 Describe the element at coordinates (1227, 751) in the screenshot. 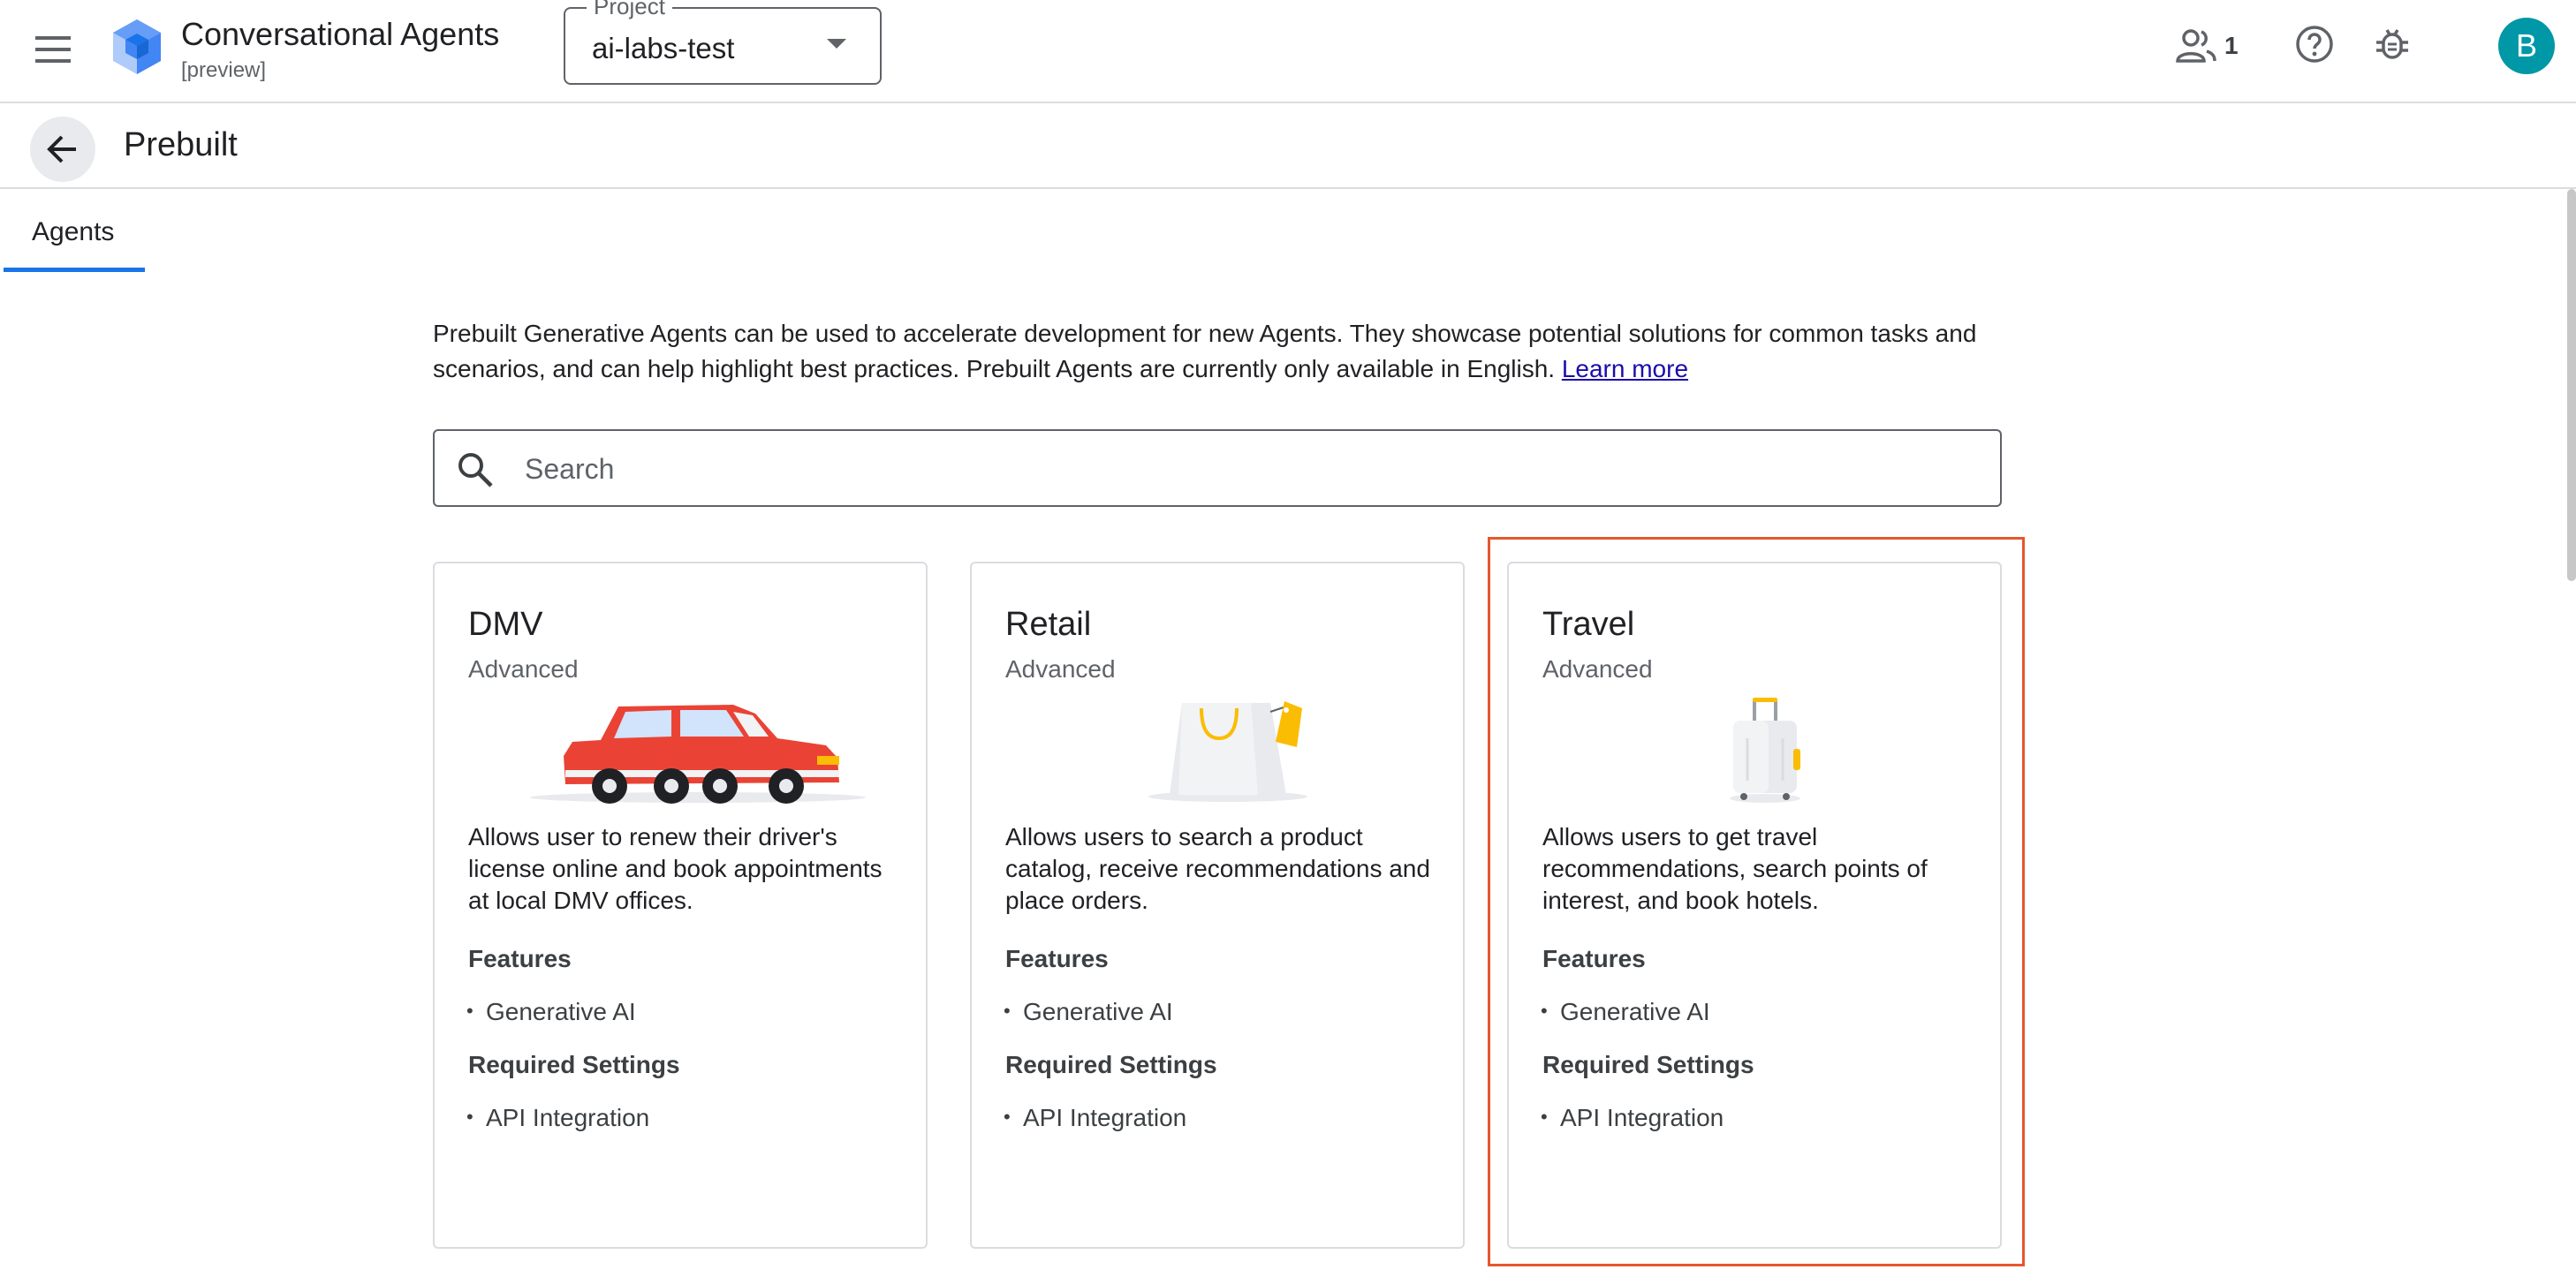

I see `shopping-bag-illustration` at that location.